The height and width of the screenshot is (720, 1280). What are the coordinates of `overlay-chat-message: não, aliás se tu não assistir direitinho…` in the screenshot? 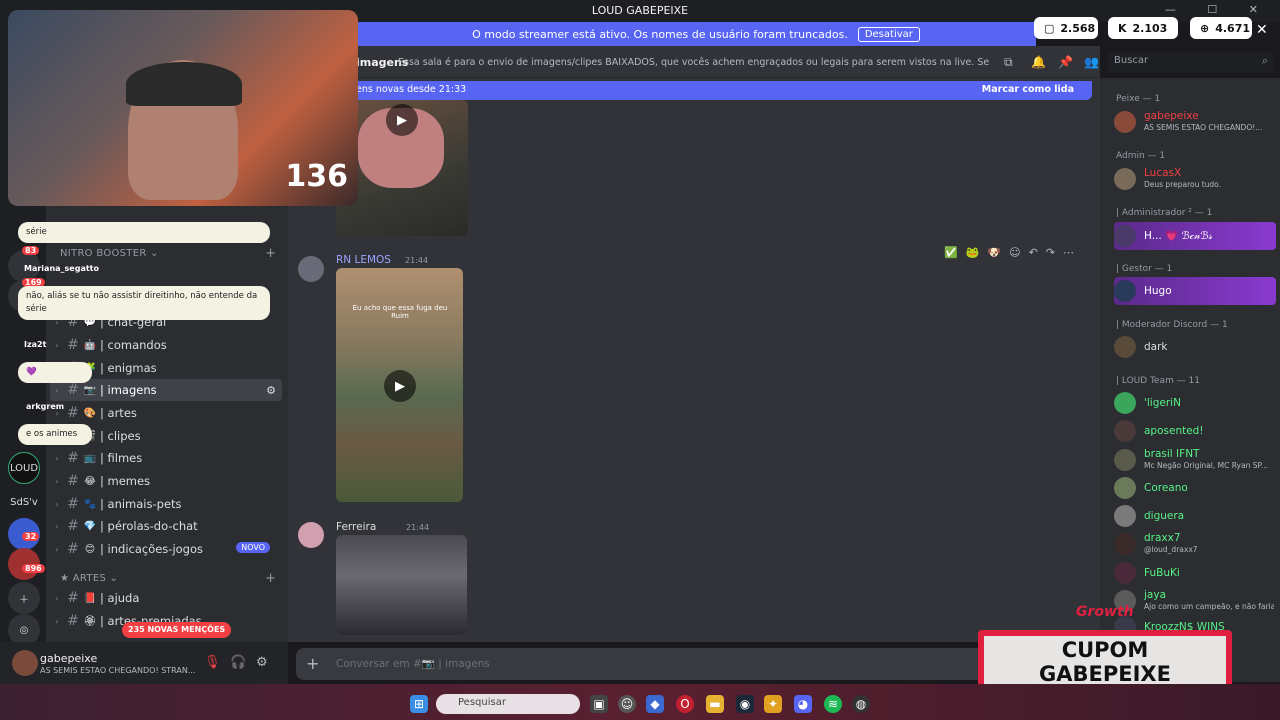 It's located at (144, 303).